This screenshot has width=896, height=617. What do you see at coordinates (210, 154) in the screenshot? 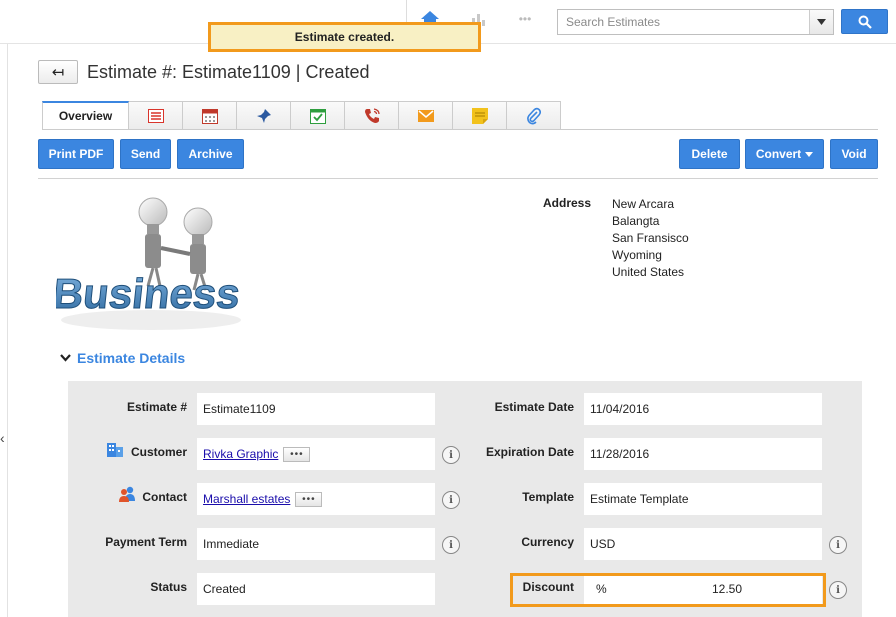
I see `archive-button: Archive` at bounding box center [210, 154].